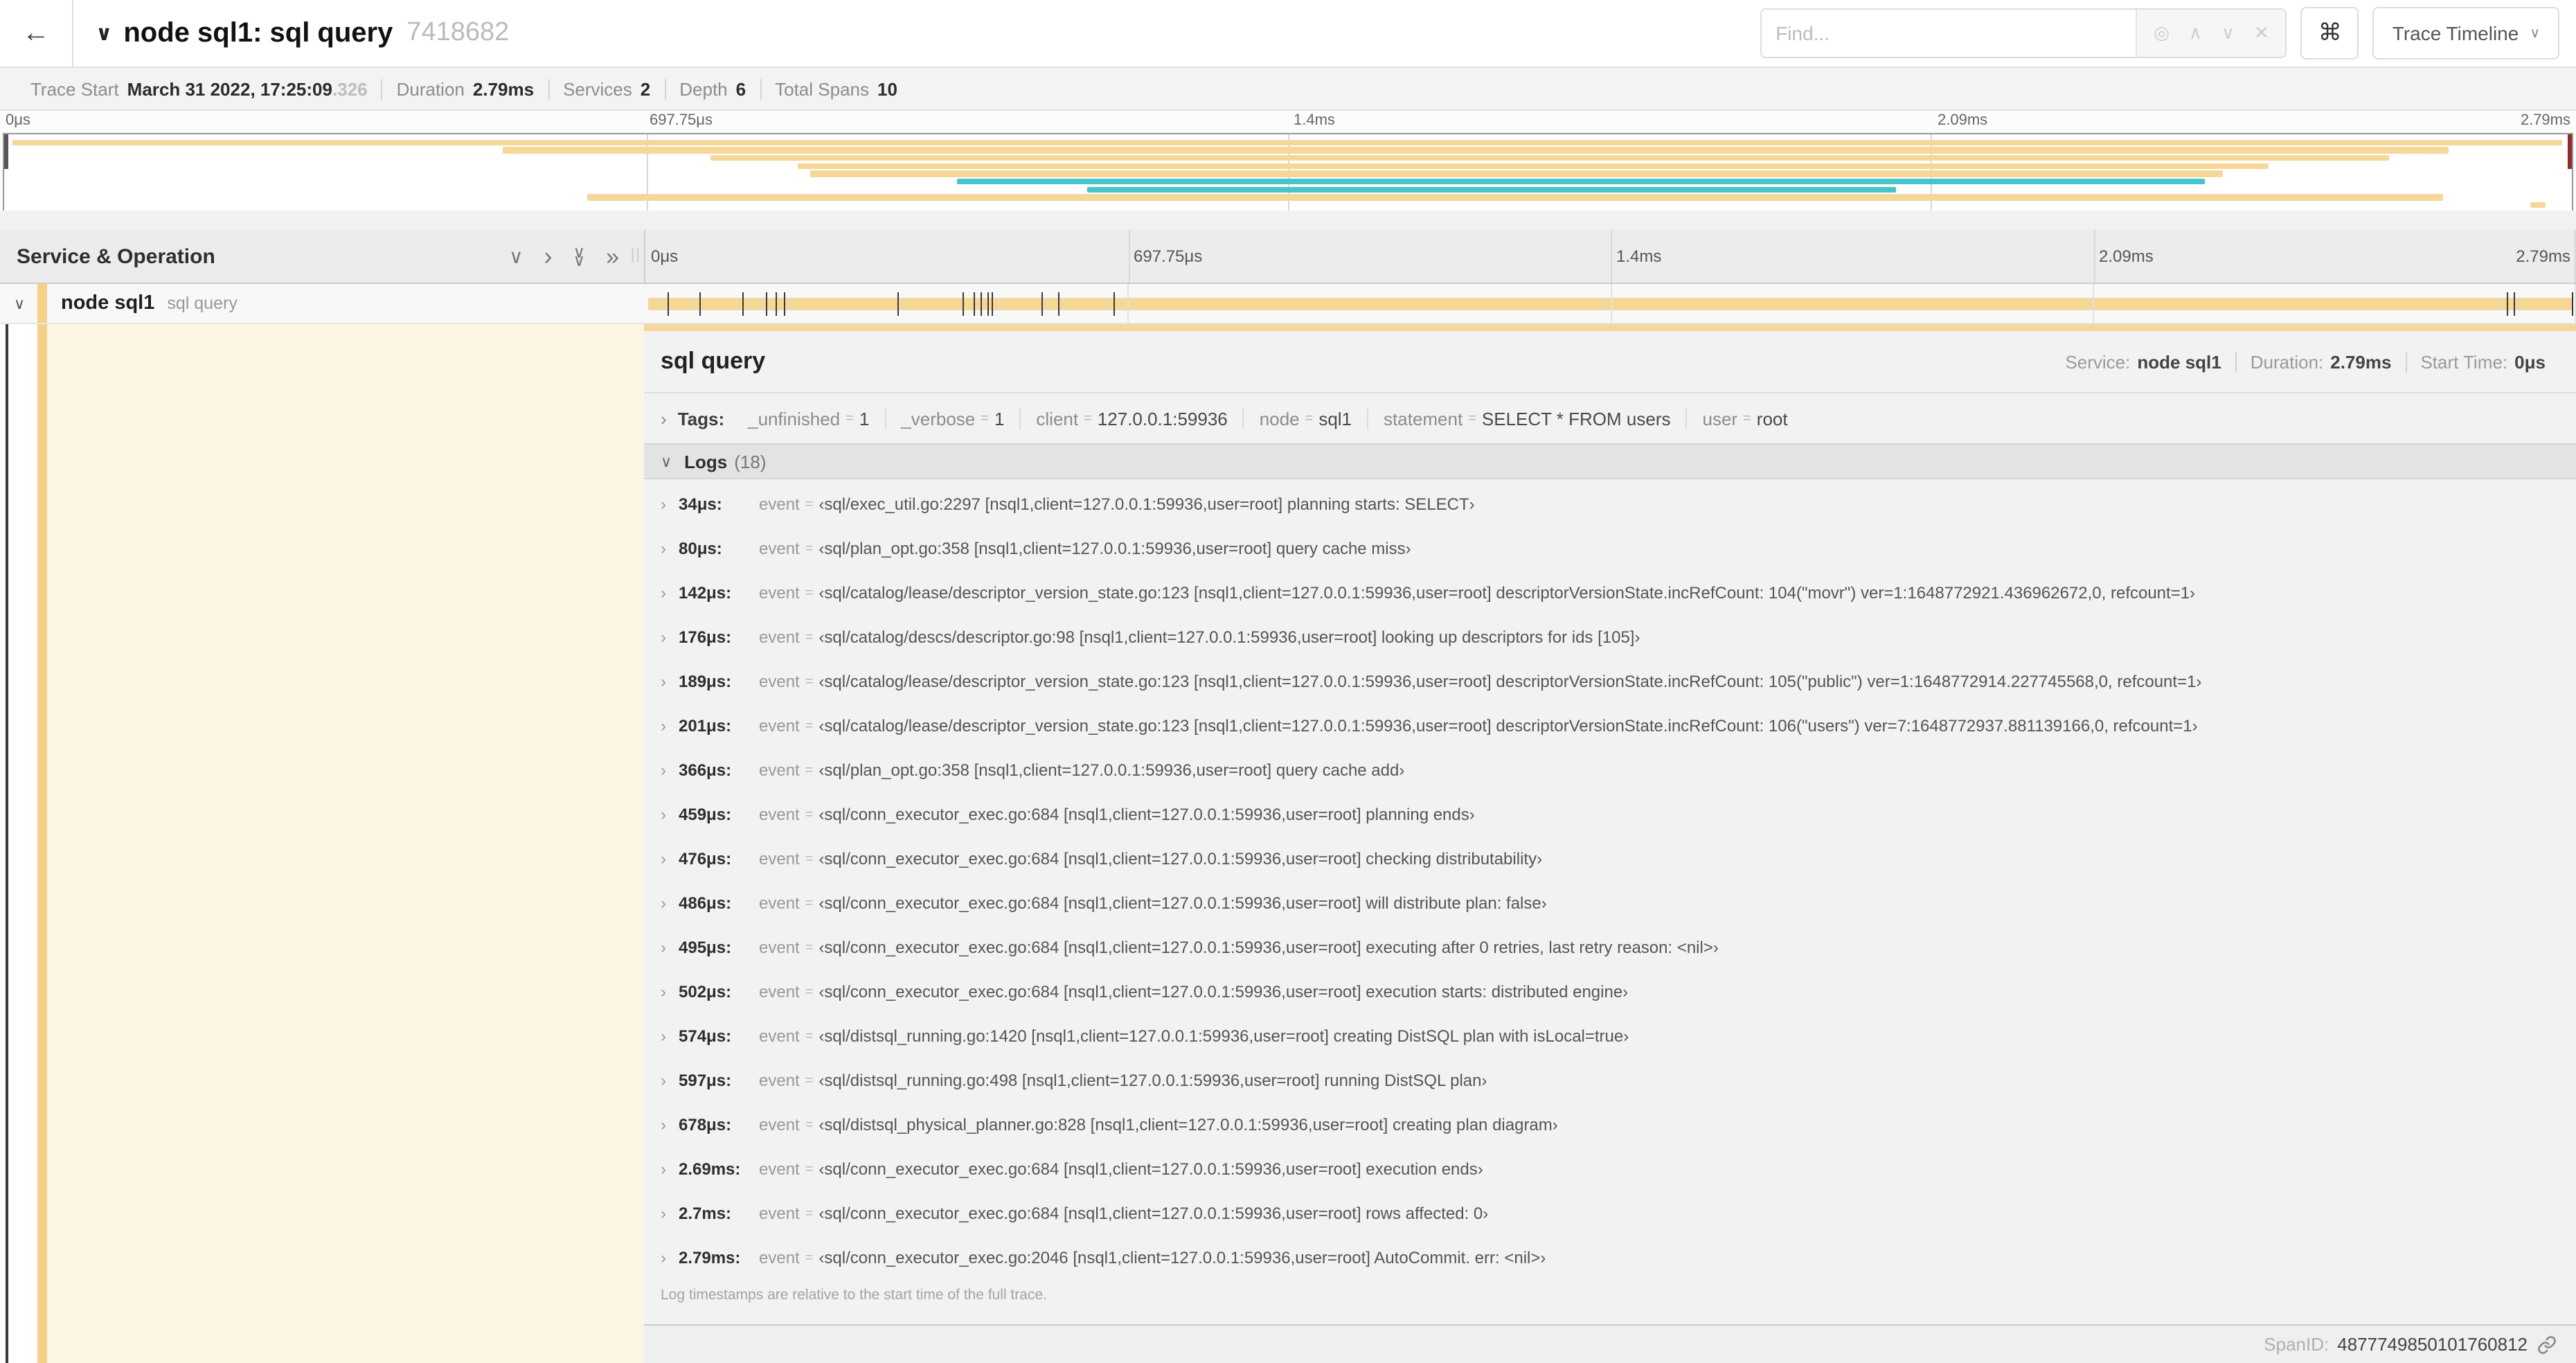 The image size is (2576, 1363). Describe the element at coordinates (706, 1036) in the screenshot. I see `log-timestamp: 574μs:` at that location.